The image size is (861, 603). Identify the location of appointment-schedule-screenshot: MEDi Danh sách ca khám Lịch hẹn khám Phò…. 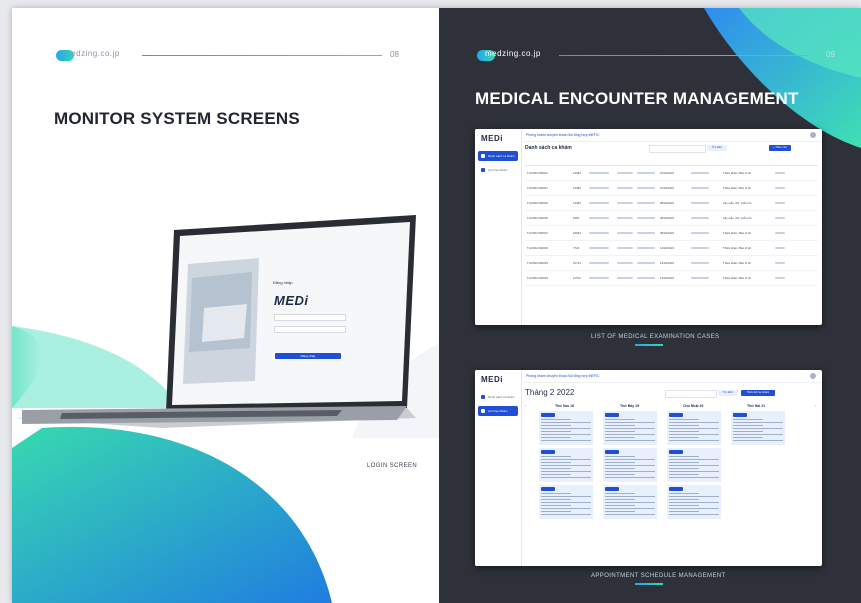
(648, 468).